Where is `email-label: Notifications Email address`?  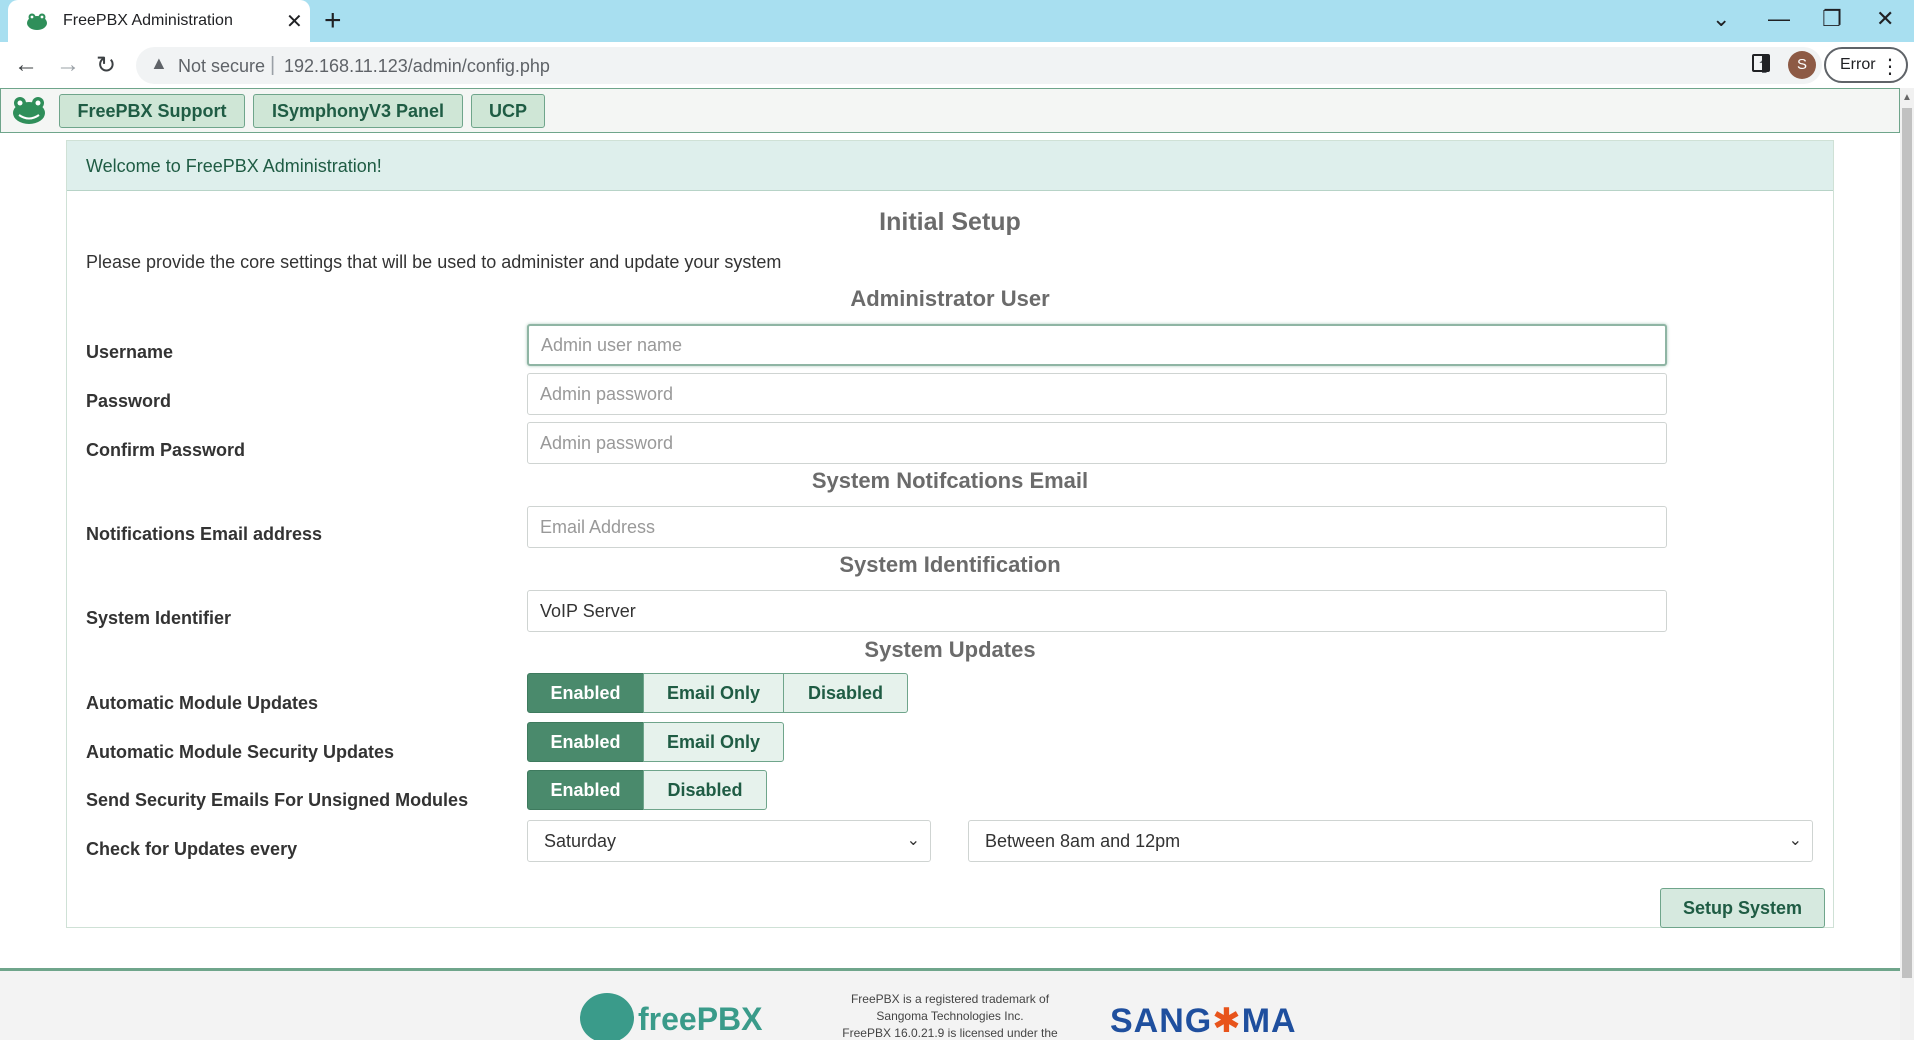 email-label: Notifications Email address is located at coordinates (204, 534).